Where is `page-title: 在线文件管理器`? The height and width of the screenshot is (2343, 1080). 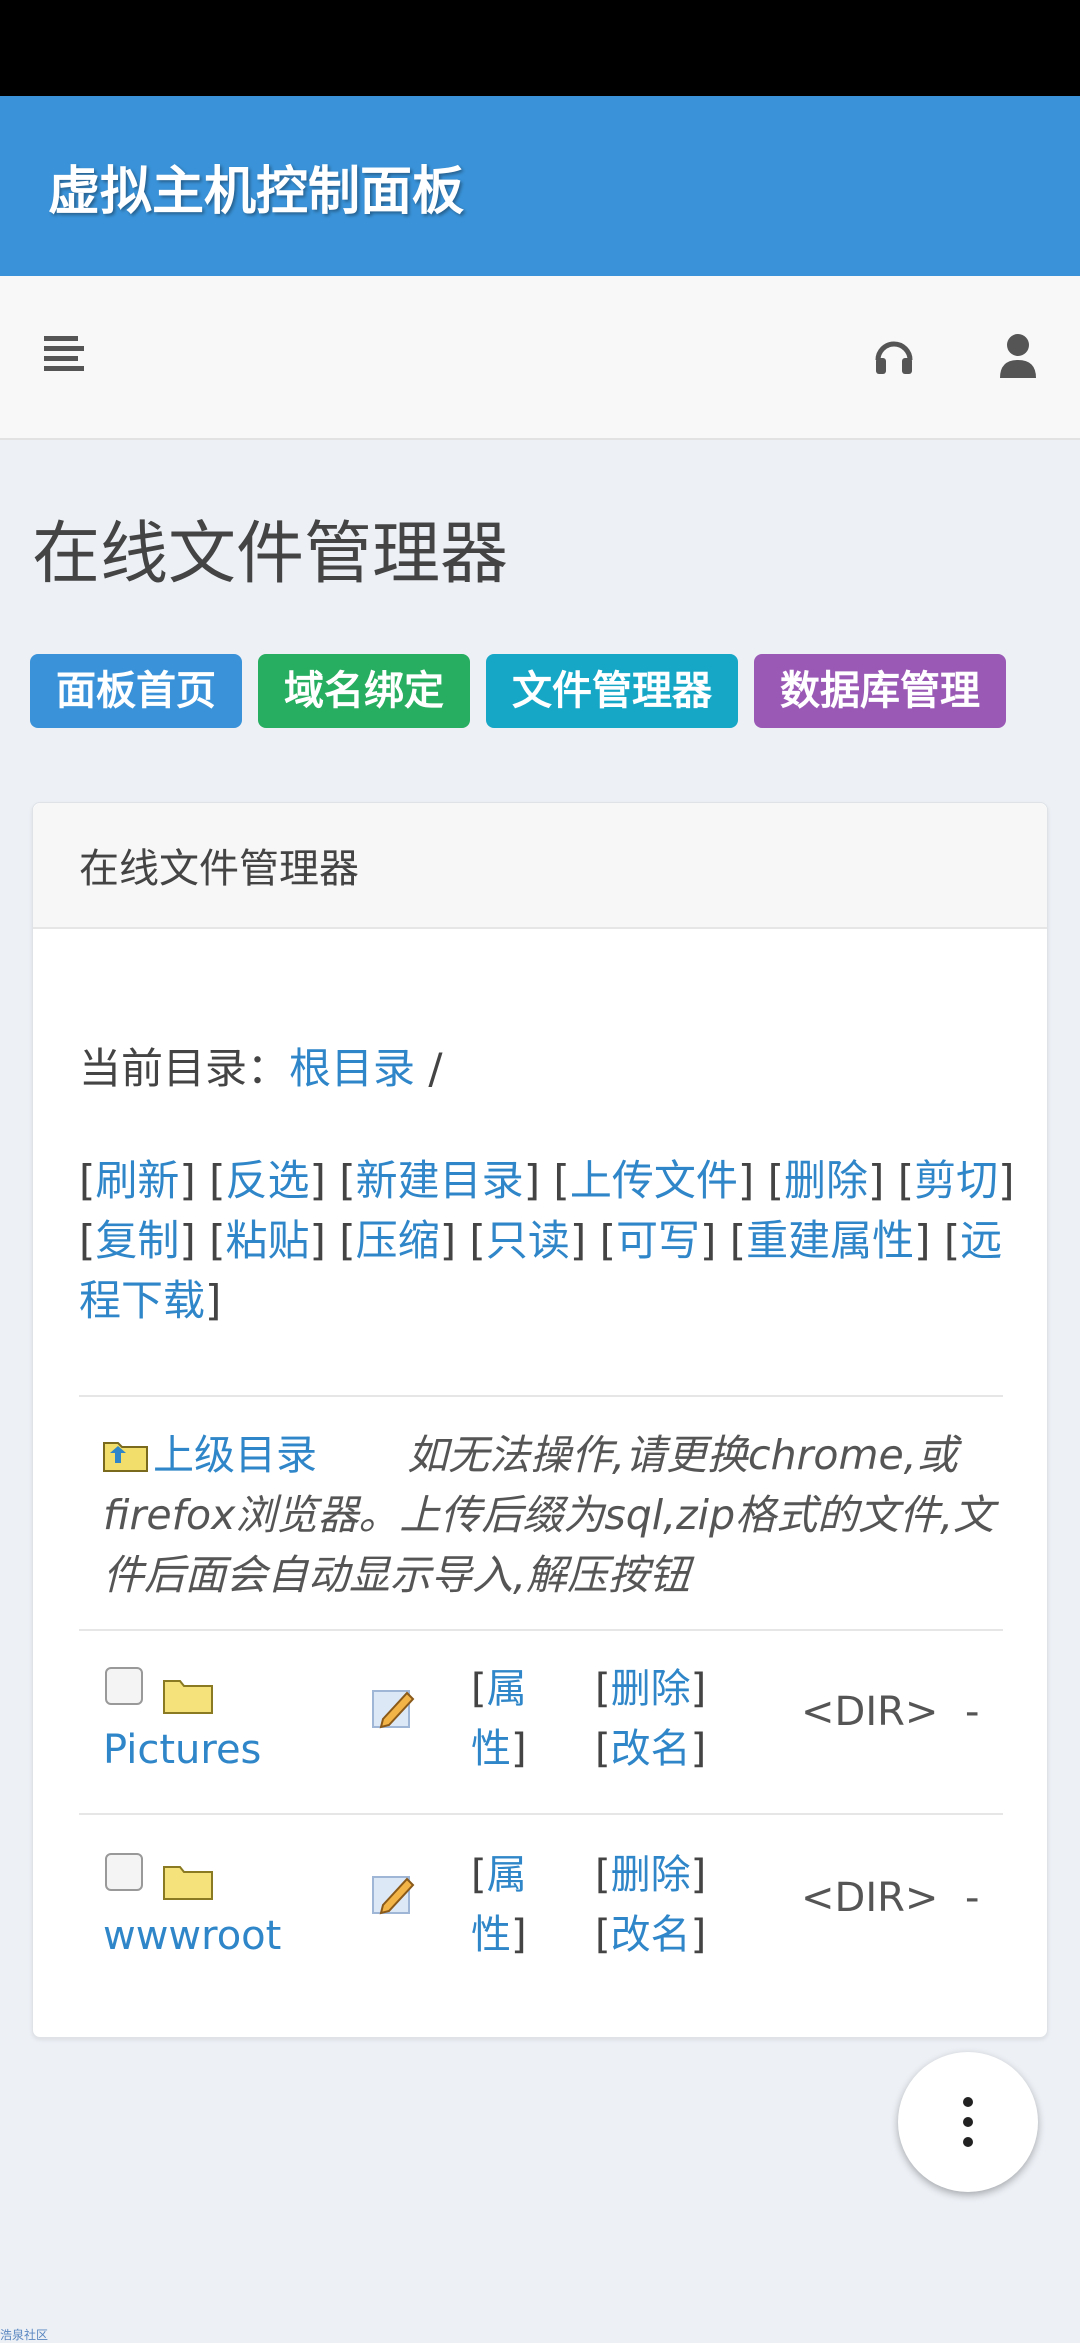 page-title: 在线文件管理器 is located at coordinates (270, 554).